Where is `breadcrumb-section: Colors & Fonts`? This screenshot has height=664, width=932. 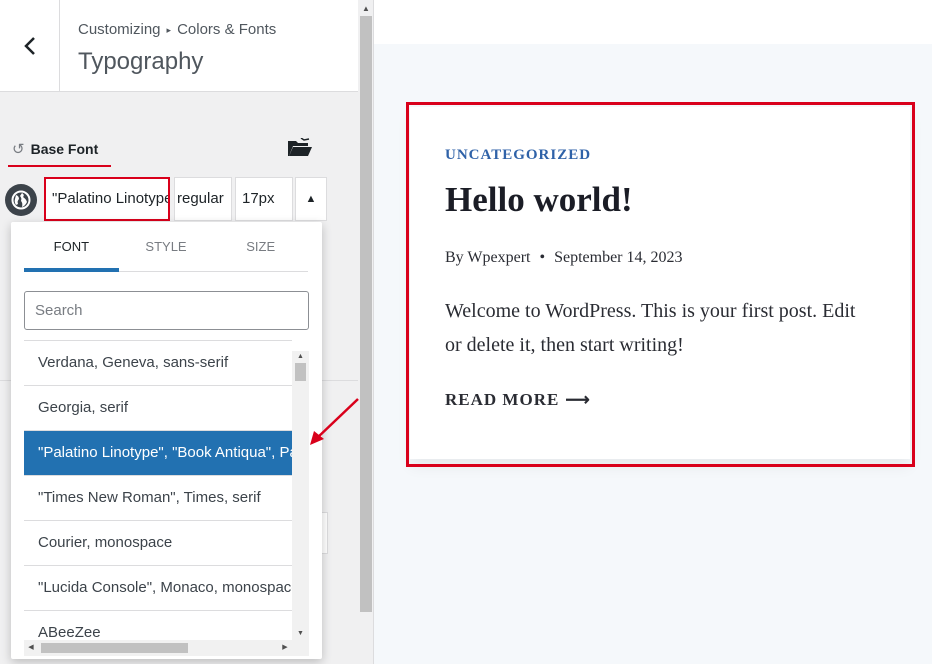 breadcrumb-section: Colors & Fonts is located at coordinates (227, 29).